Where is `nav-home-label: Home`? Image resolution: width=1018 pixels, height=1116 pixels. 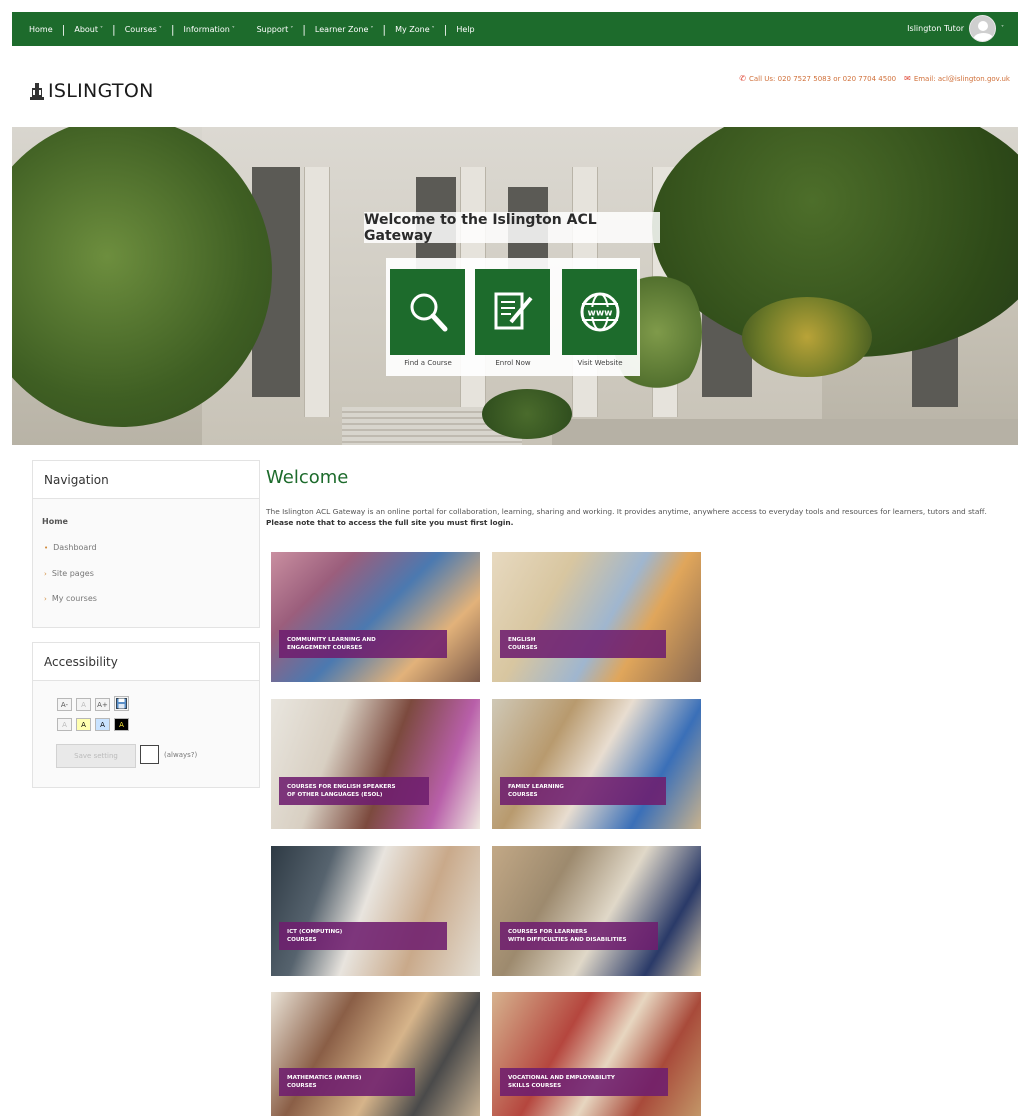
nav-home-label: Home is located at coordinates (41, 29).